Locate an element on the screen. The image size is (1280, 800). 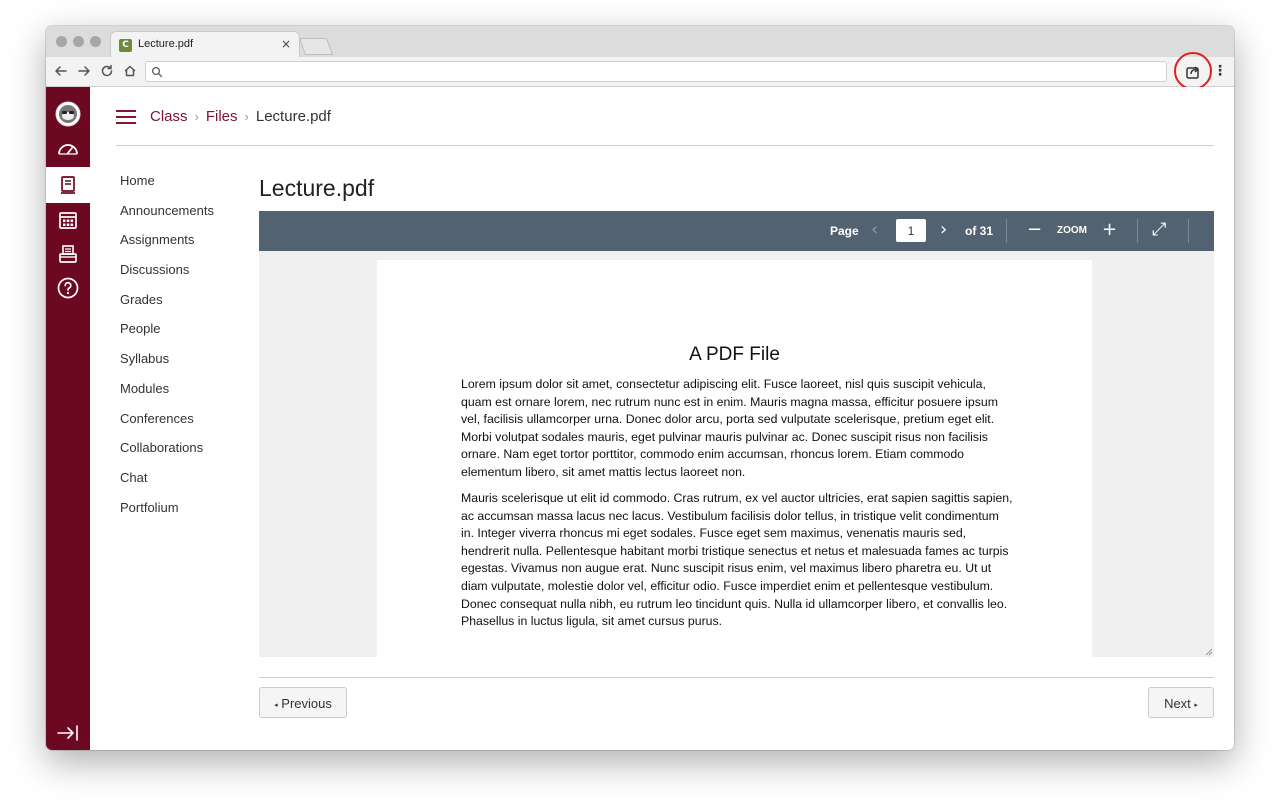
tab-title: Lecture.pdf is located at coordinates (166, 44).